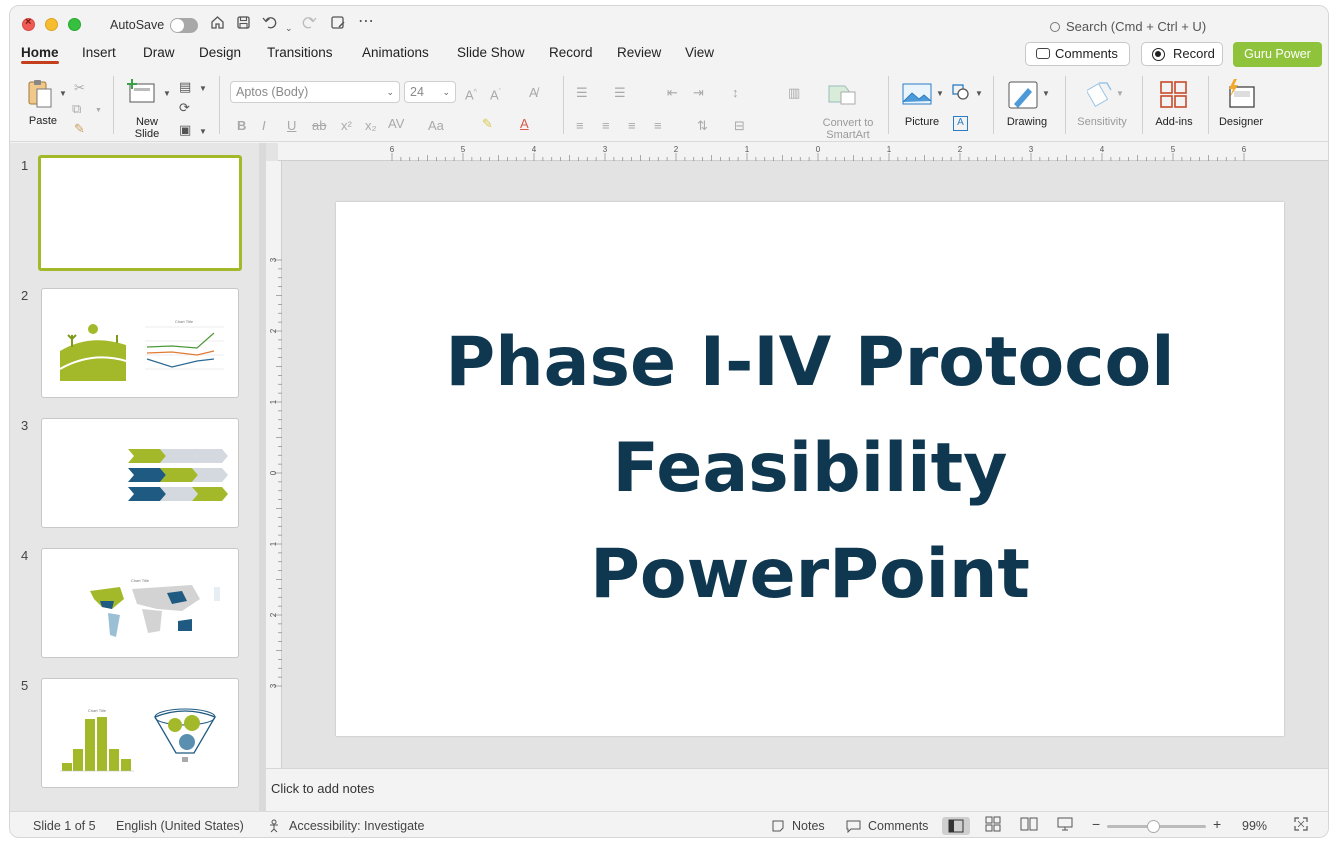 Image resolution: width=1337 pixels, height=843 pixels. I want to click on accessibility-status: Accessibility: Investigate, so click(356, 826).